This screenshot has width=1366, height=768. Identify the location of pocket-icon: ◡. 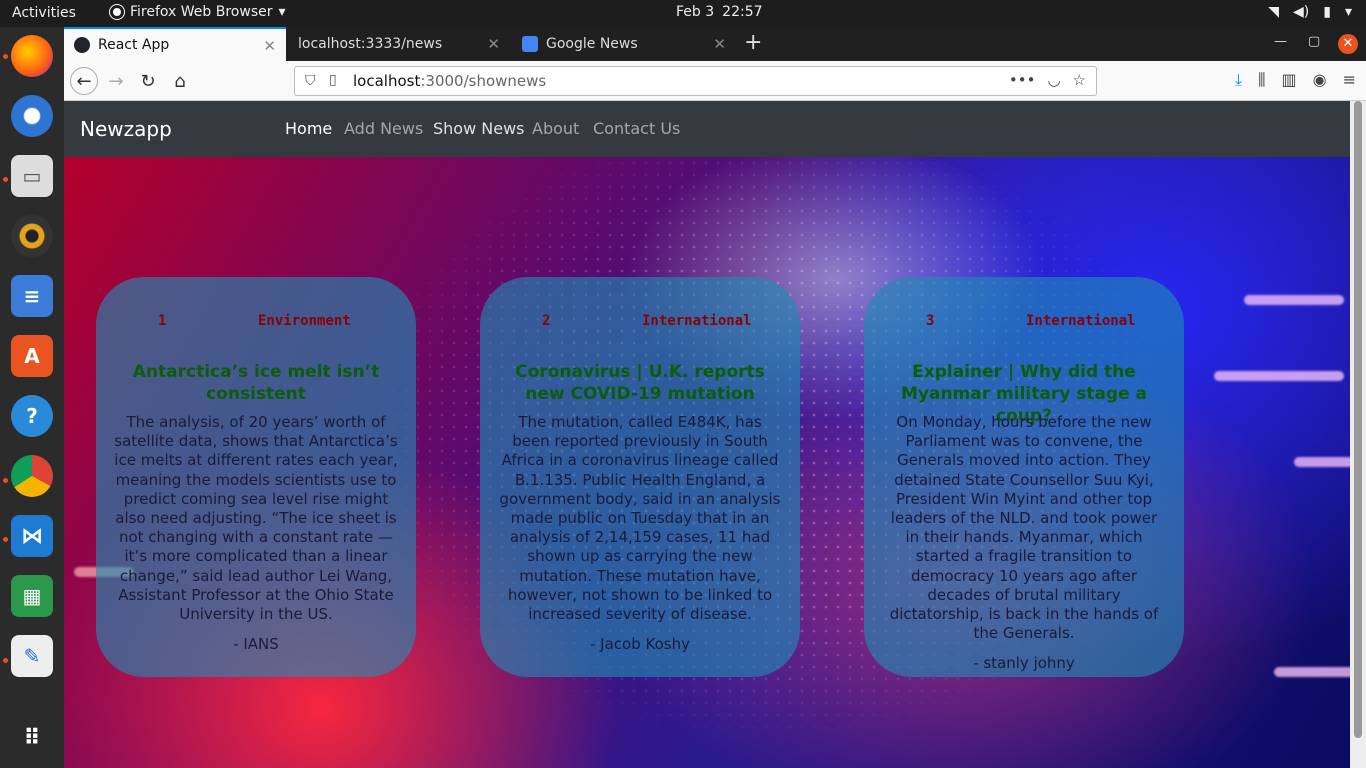
(1053, 80).